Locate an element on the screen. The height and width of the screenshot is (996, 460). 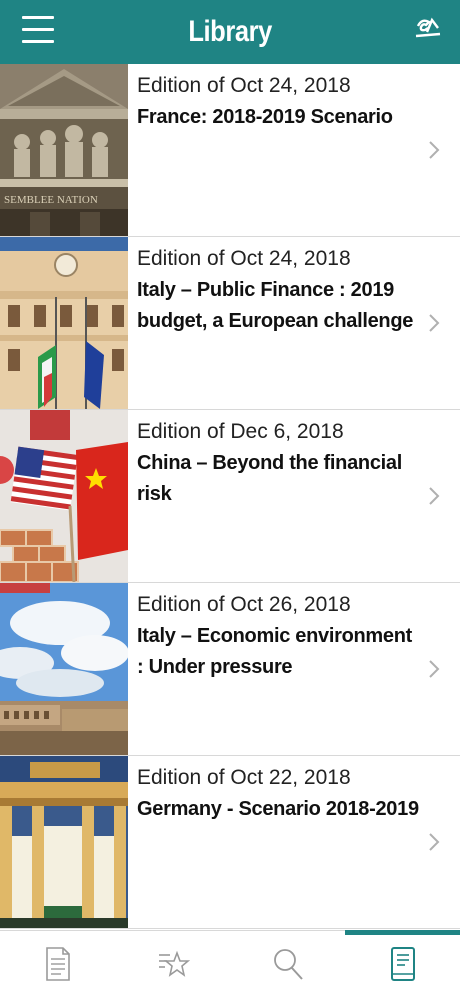
library-tab is located at coordinates (402, 963).